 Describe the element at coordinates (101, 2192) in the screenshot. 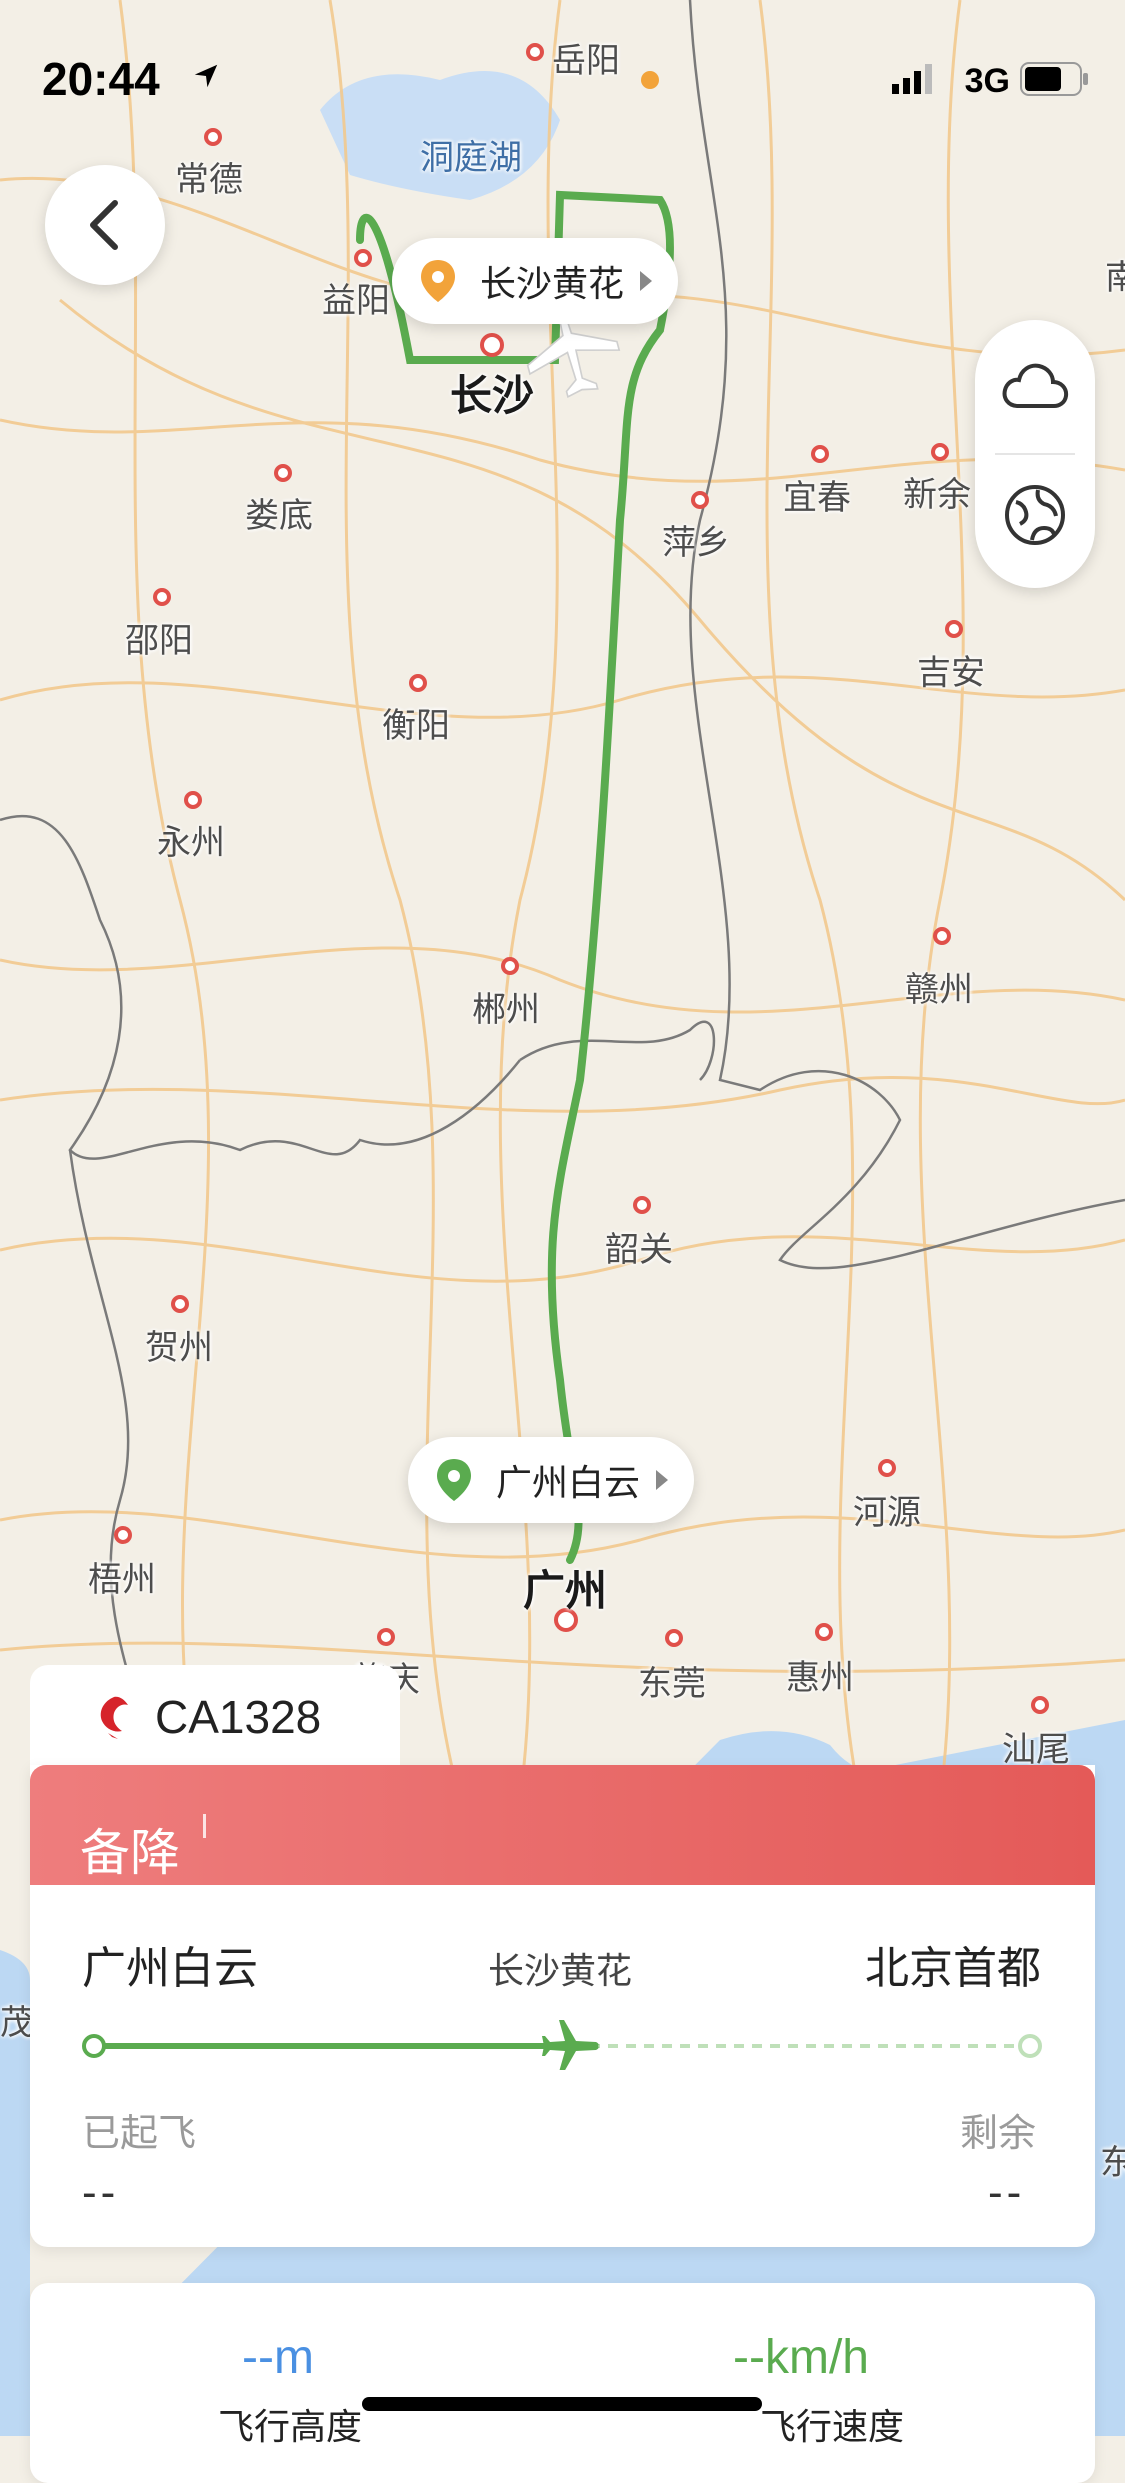

I see `elapsed-value: --` at that location.